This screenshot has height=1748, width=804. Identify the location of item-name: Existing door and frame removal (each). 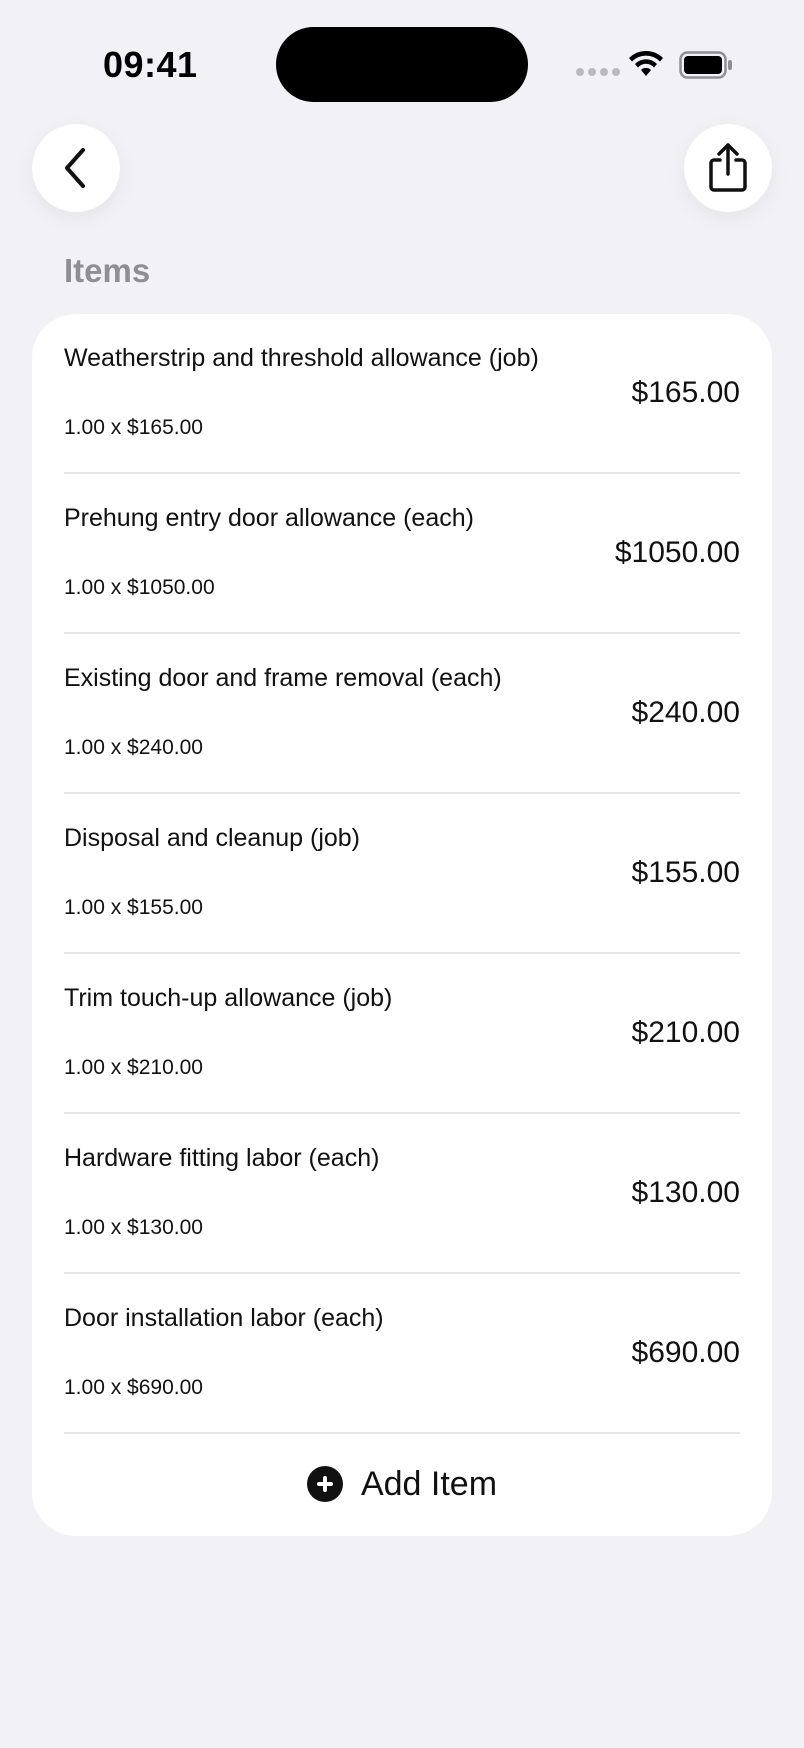
(283, 678).